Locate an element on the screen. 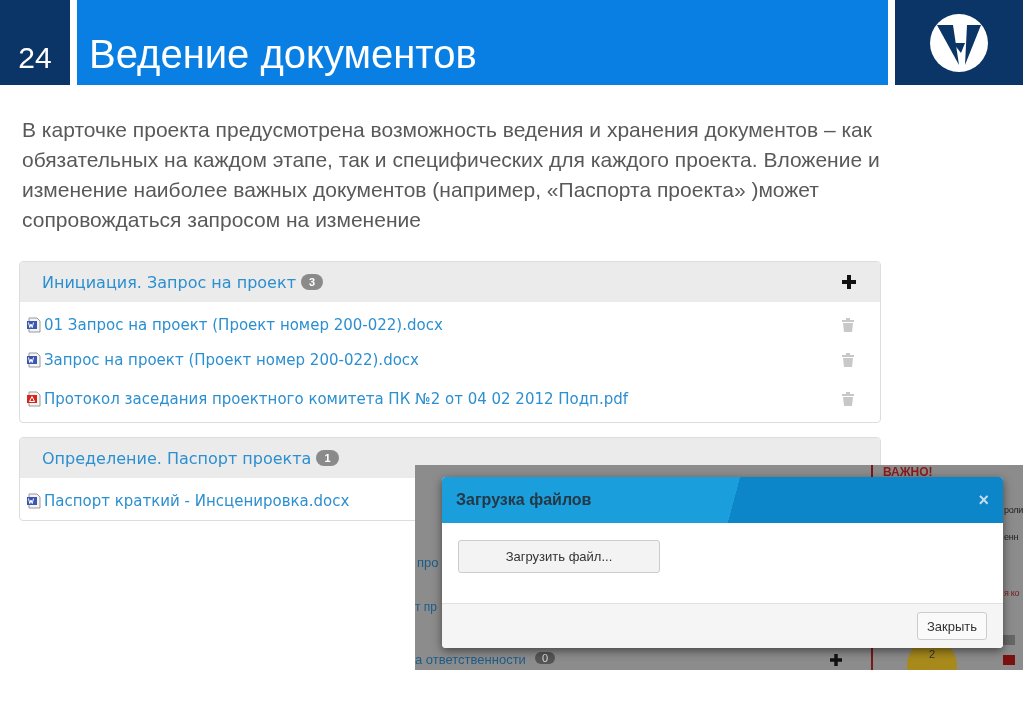 The image size is (1023, 708). dialog-title: Загрузка файлов is located at coordinates (524, 500).